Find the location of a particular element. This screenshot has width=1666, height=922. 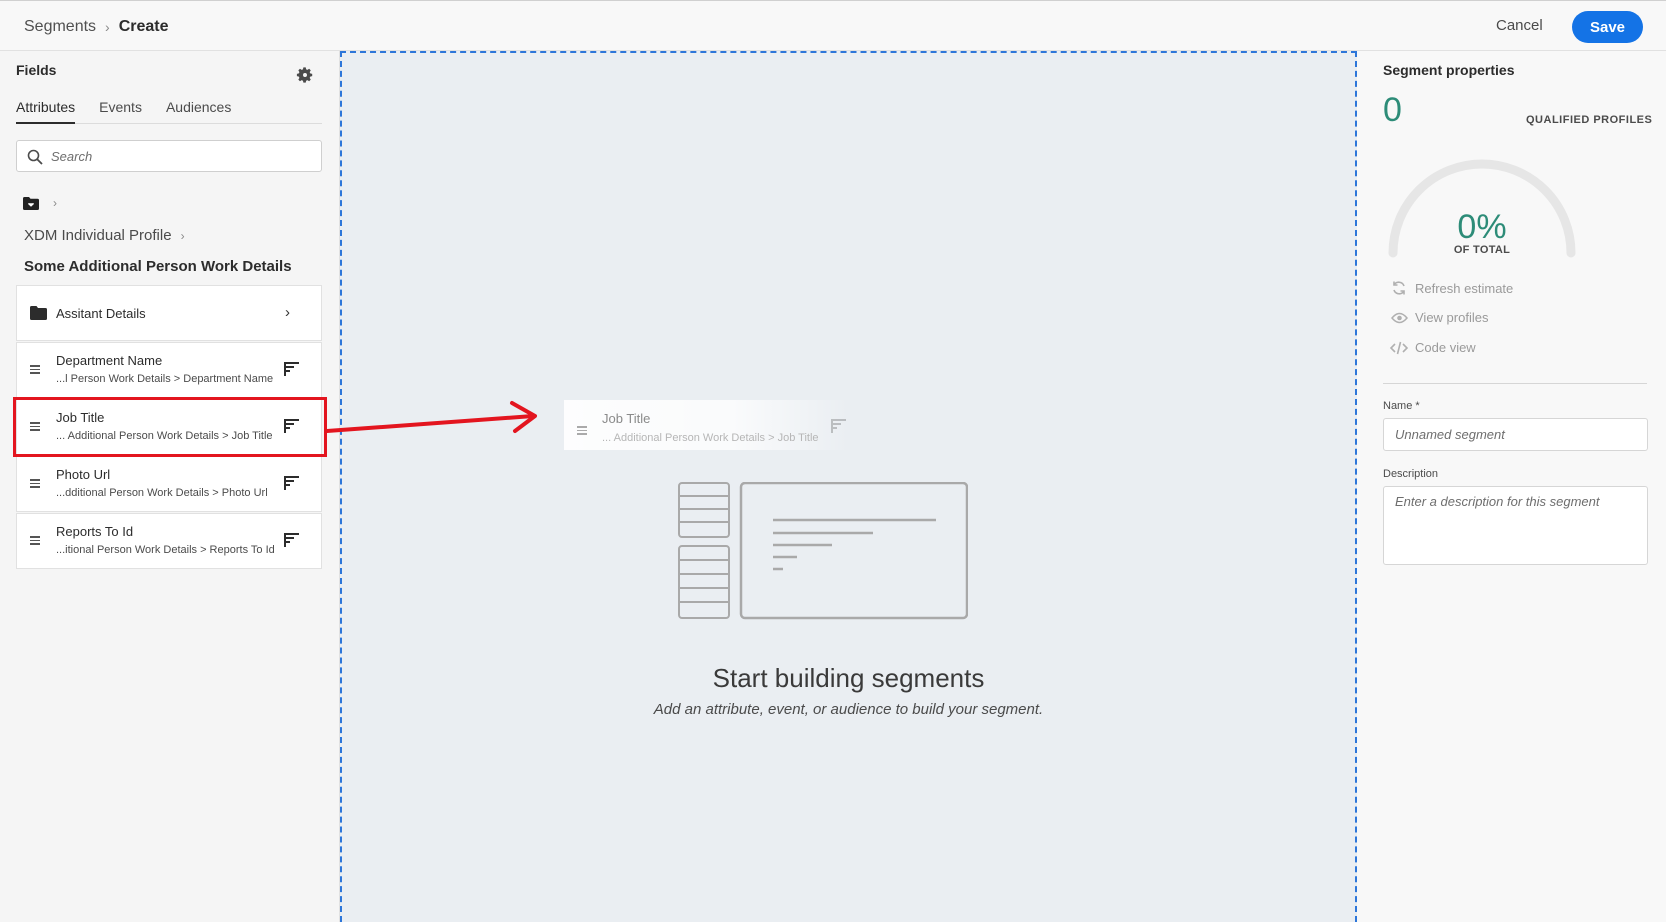

view-profiles-label: View profiles is located at coordinates (1452, 317).